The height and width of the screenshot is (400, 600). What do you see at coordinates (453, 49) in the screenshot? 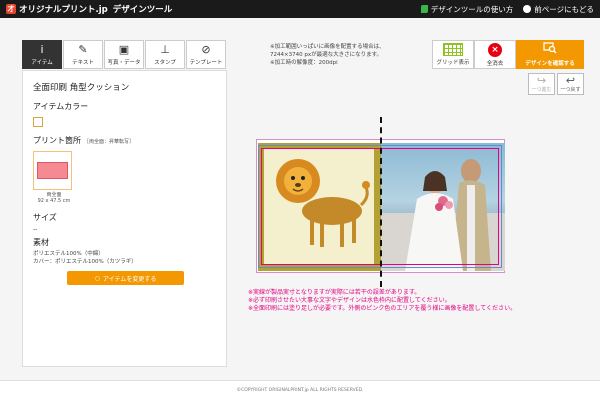
I see `grid-icon` at bounding box center [453, 49].